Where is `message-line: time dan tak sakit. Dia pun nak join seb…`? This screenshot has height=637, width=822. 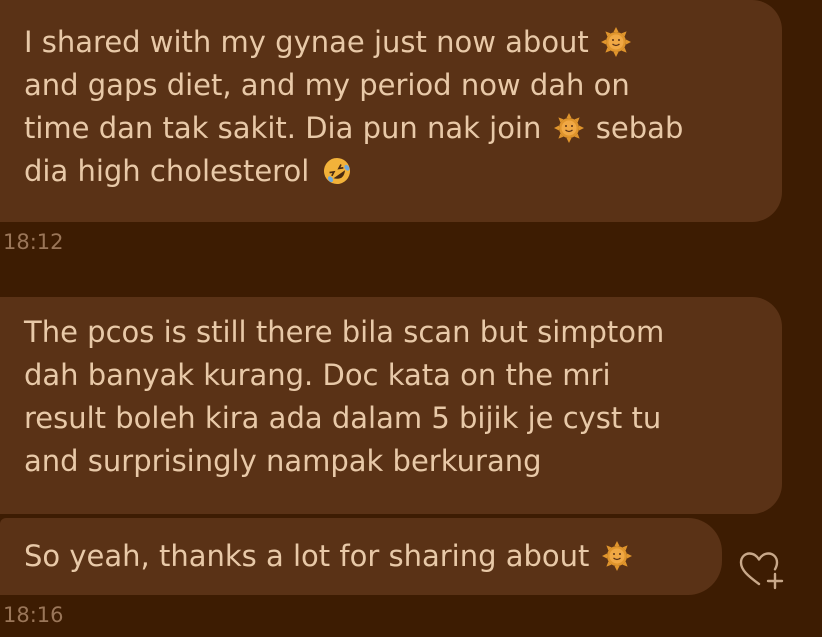 message-line: time dan tak sakit. Dia pun nak join seb… is located at coordinates (391, 128).